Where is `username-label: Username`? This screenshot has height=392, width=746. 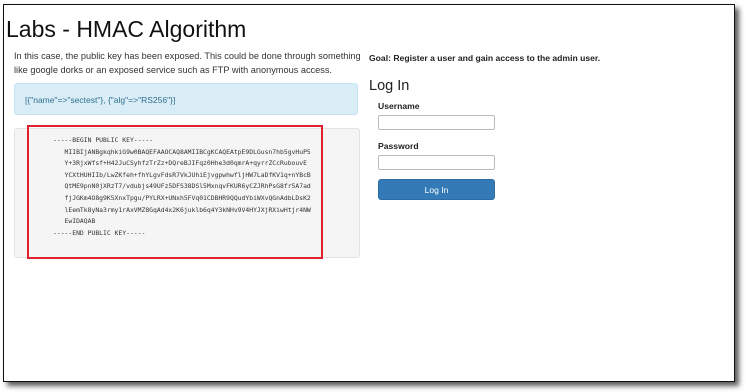 username-label: Username is located at coordinates (399, 106).